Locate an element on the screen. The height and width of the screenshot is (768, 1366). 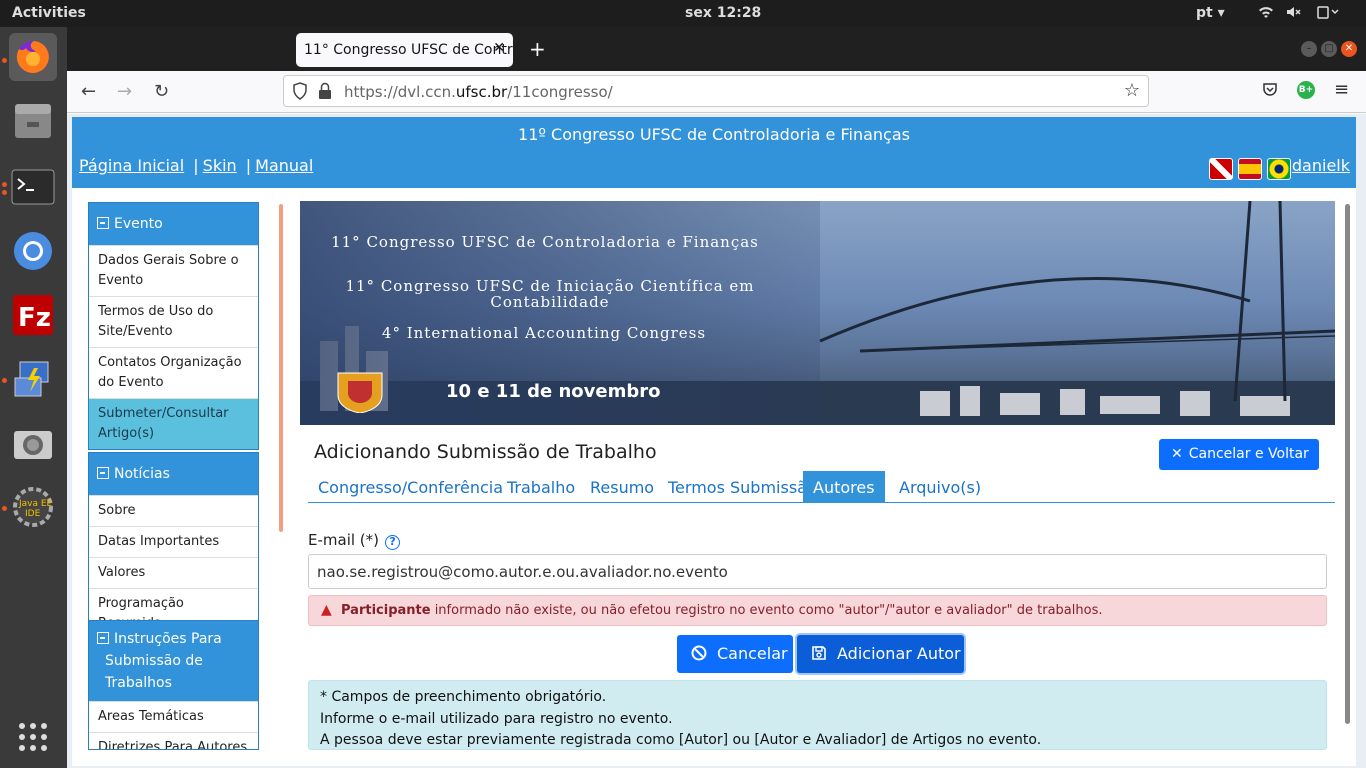
page-scrollbar is located at coordinates (1347, 464).